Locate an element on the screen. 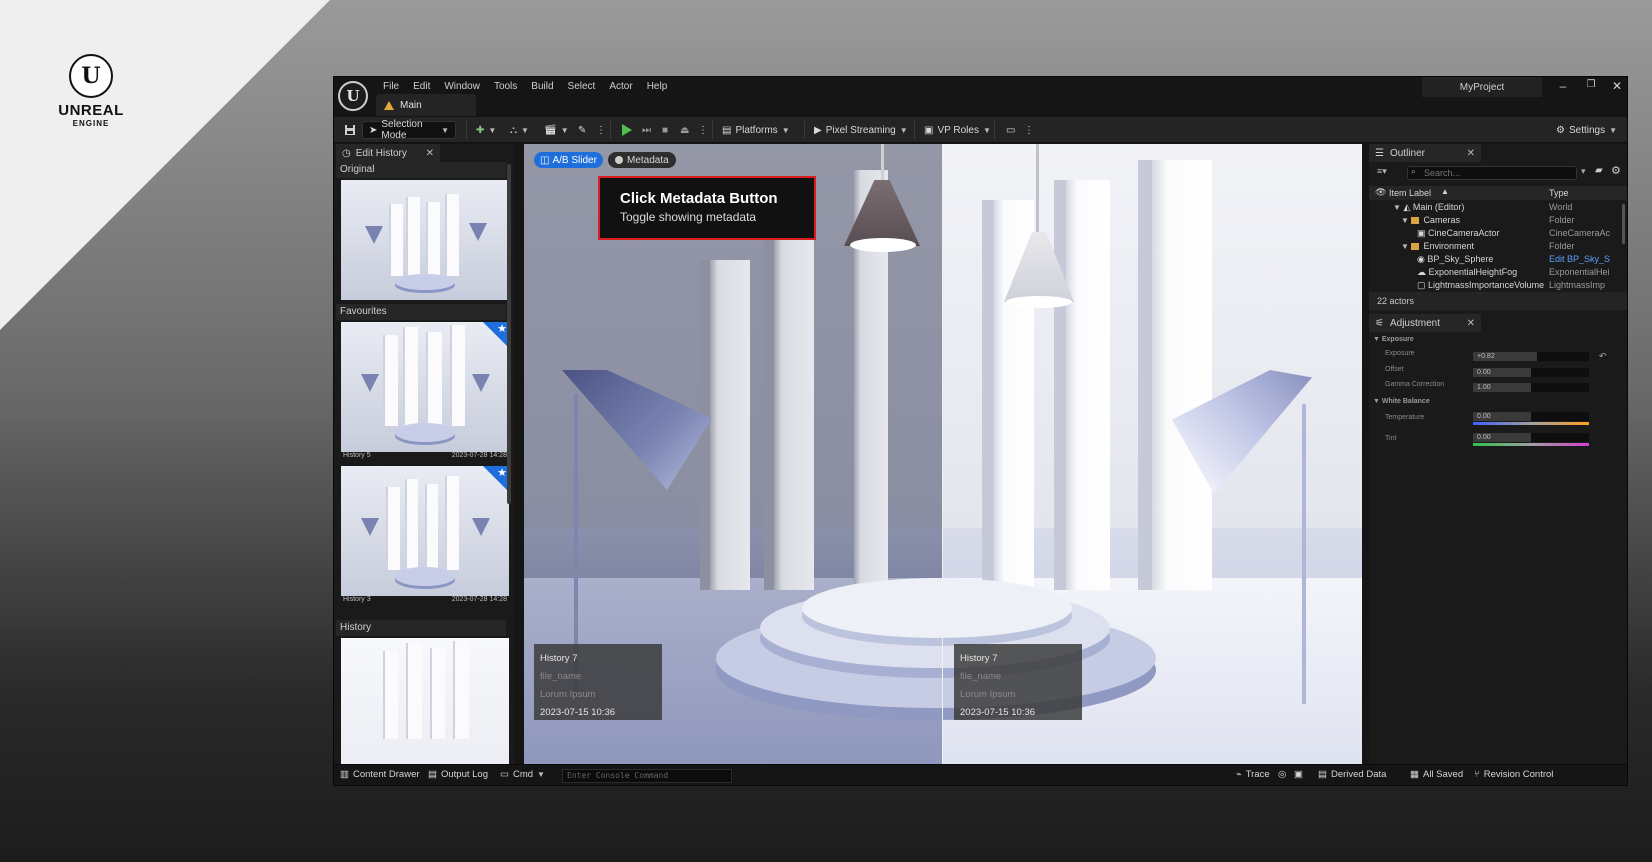 The height and width of the screenshot is (862, 1652). cmd-dropdown: ▭ Cmd ▼ is located at coordinates (522, 774).